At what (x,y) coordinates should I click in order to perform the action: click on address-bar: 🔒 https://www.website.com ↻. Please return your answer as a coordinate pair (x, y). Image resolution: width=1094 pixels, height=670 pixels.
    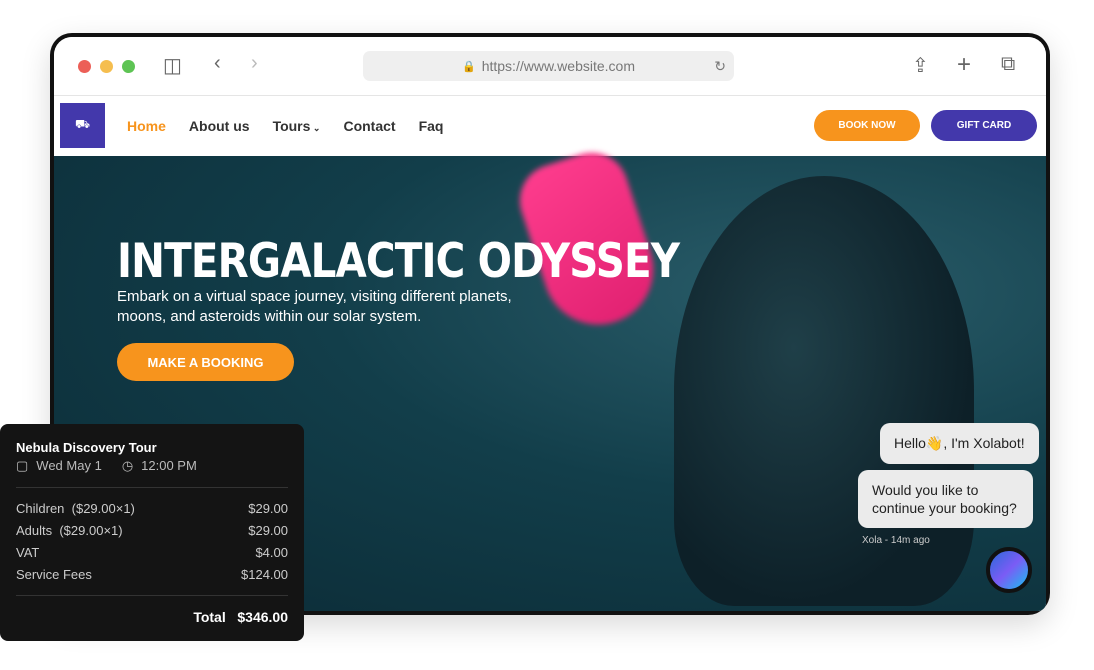
    Looking at the image, I should click on (548, 66).